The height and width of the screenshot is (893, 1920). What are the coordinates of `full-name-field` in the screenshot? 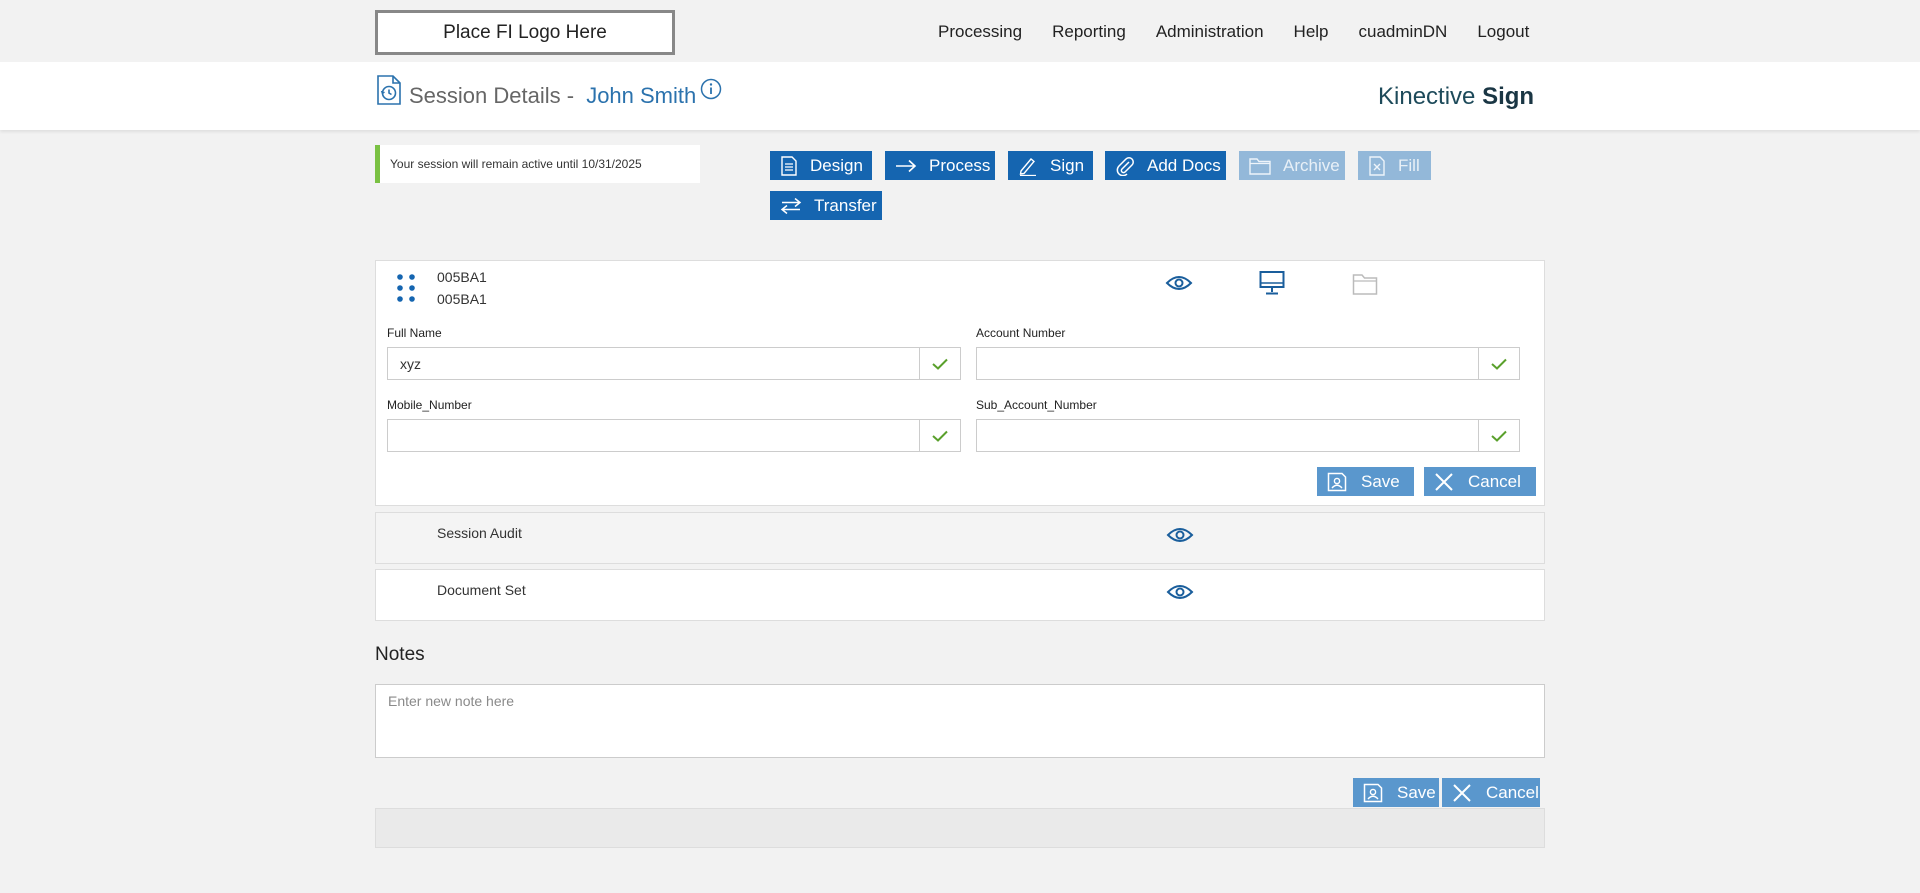 It's located at (674, 363).